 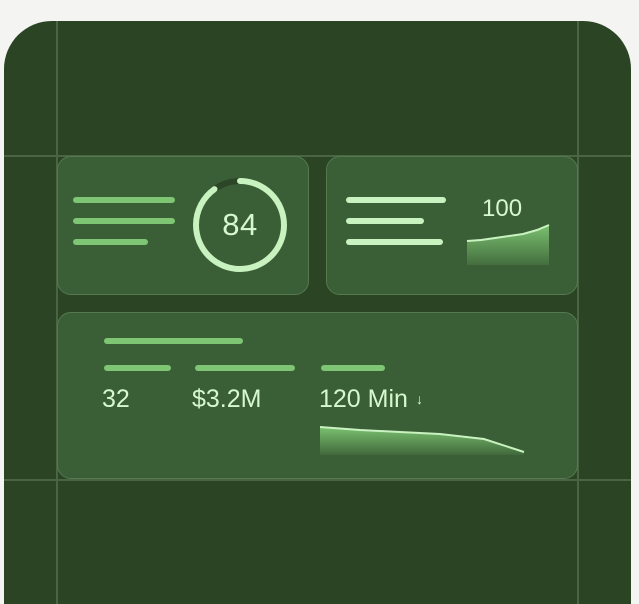 What do you see at coordinates (183, 225) in the screenshot?
I see `score-card: 84` at bounding box center [183, 225].